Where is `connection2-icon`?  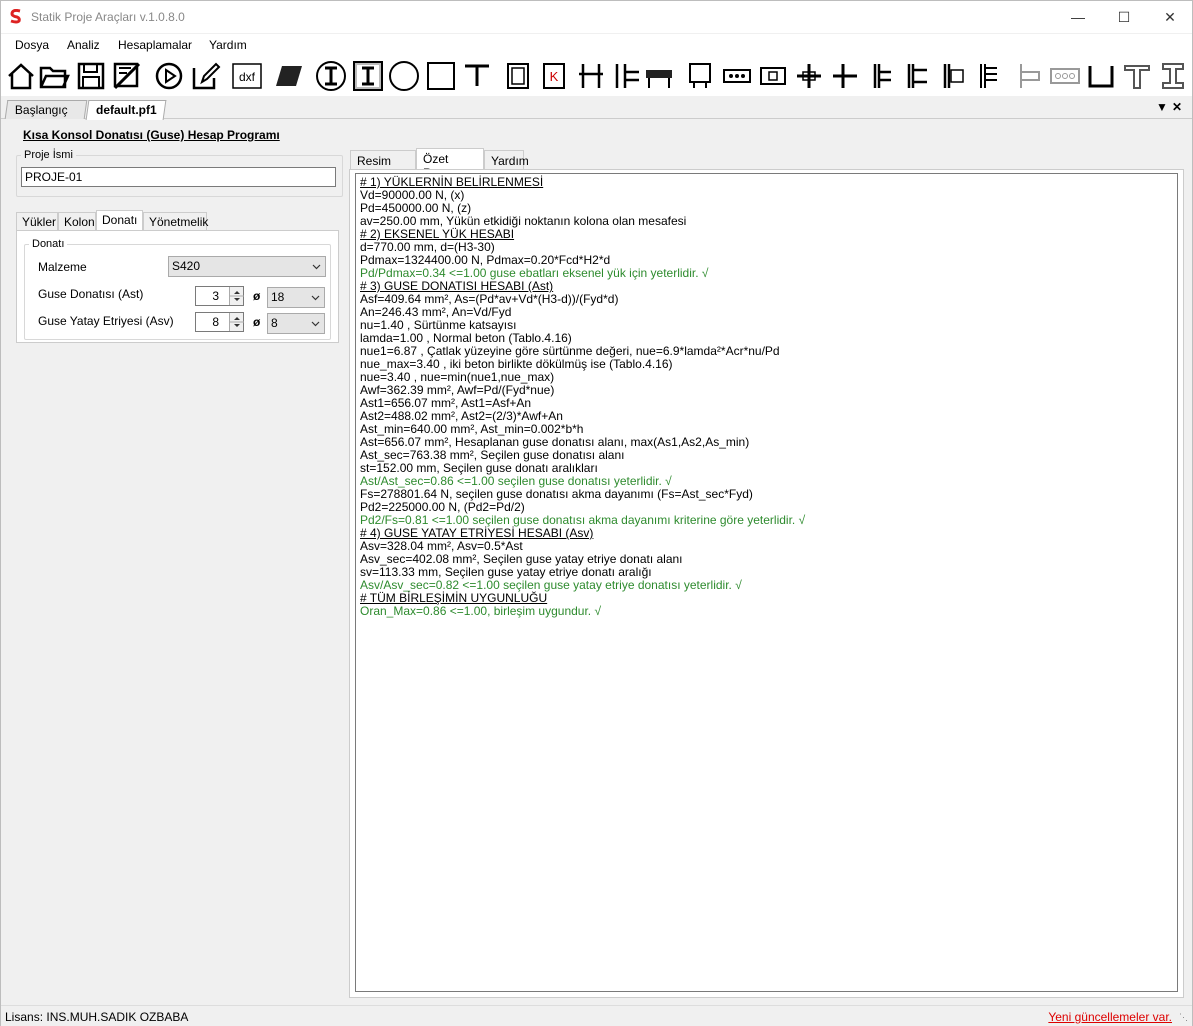 connection2-icon is located at coordinates (845, 76).